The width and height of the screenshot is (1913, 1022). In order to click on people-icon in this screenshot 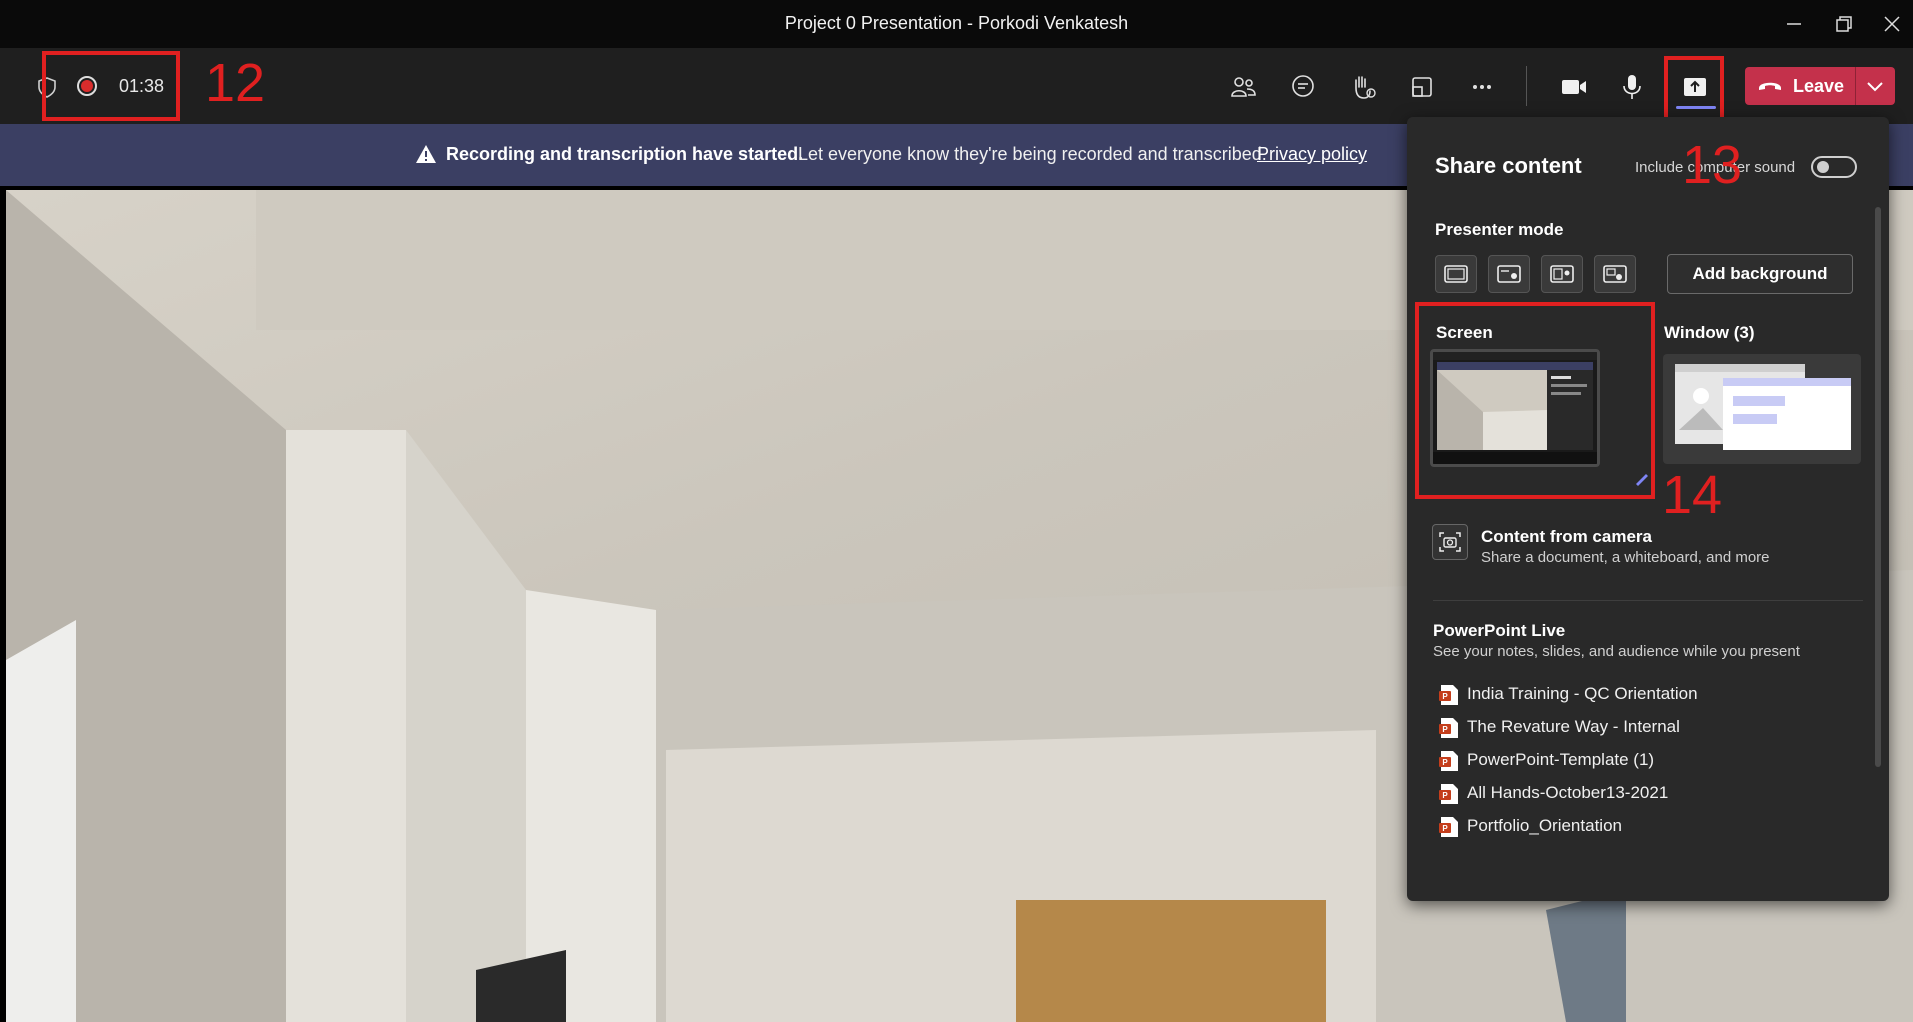, I will do `click(1243, 87)`.